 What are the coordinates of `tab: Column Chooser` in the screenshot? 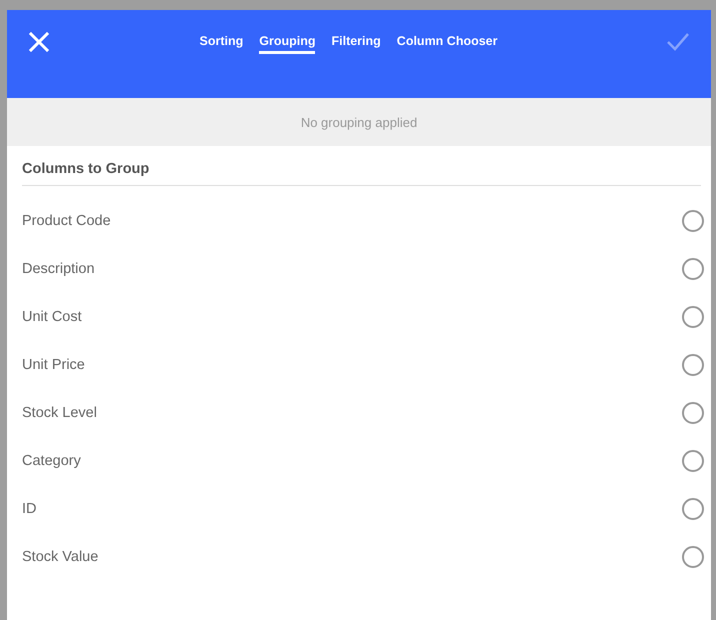 It's located at (447, 43).